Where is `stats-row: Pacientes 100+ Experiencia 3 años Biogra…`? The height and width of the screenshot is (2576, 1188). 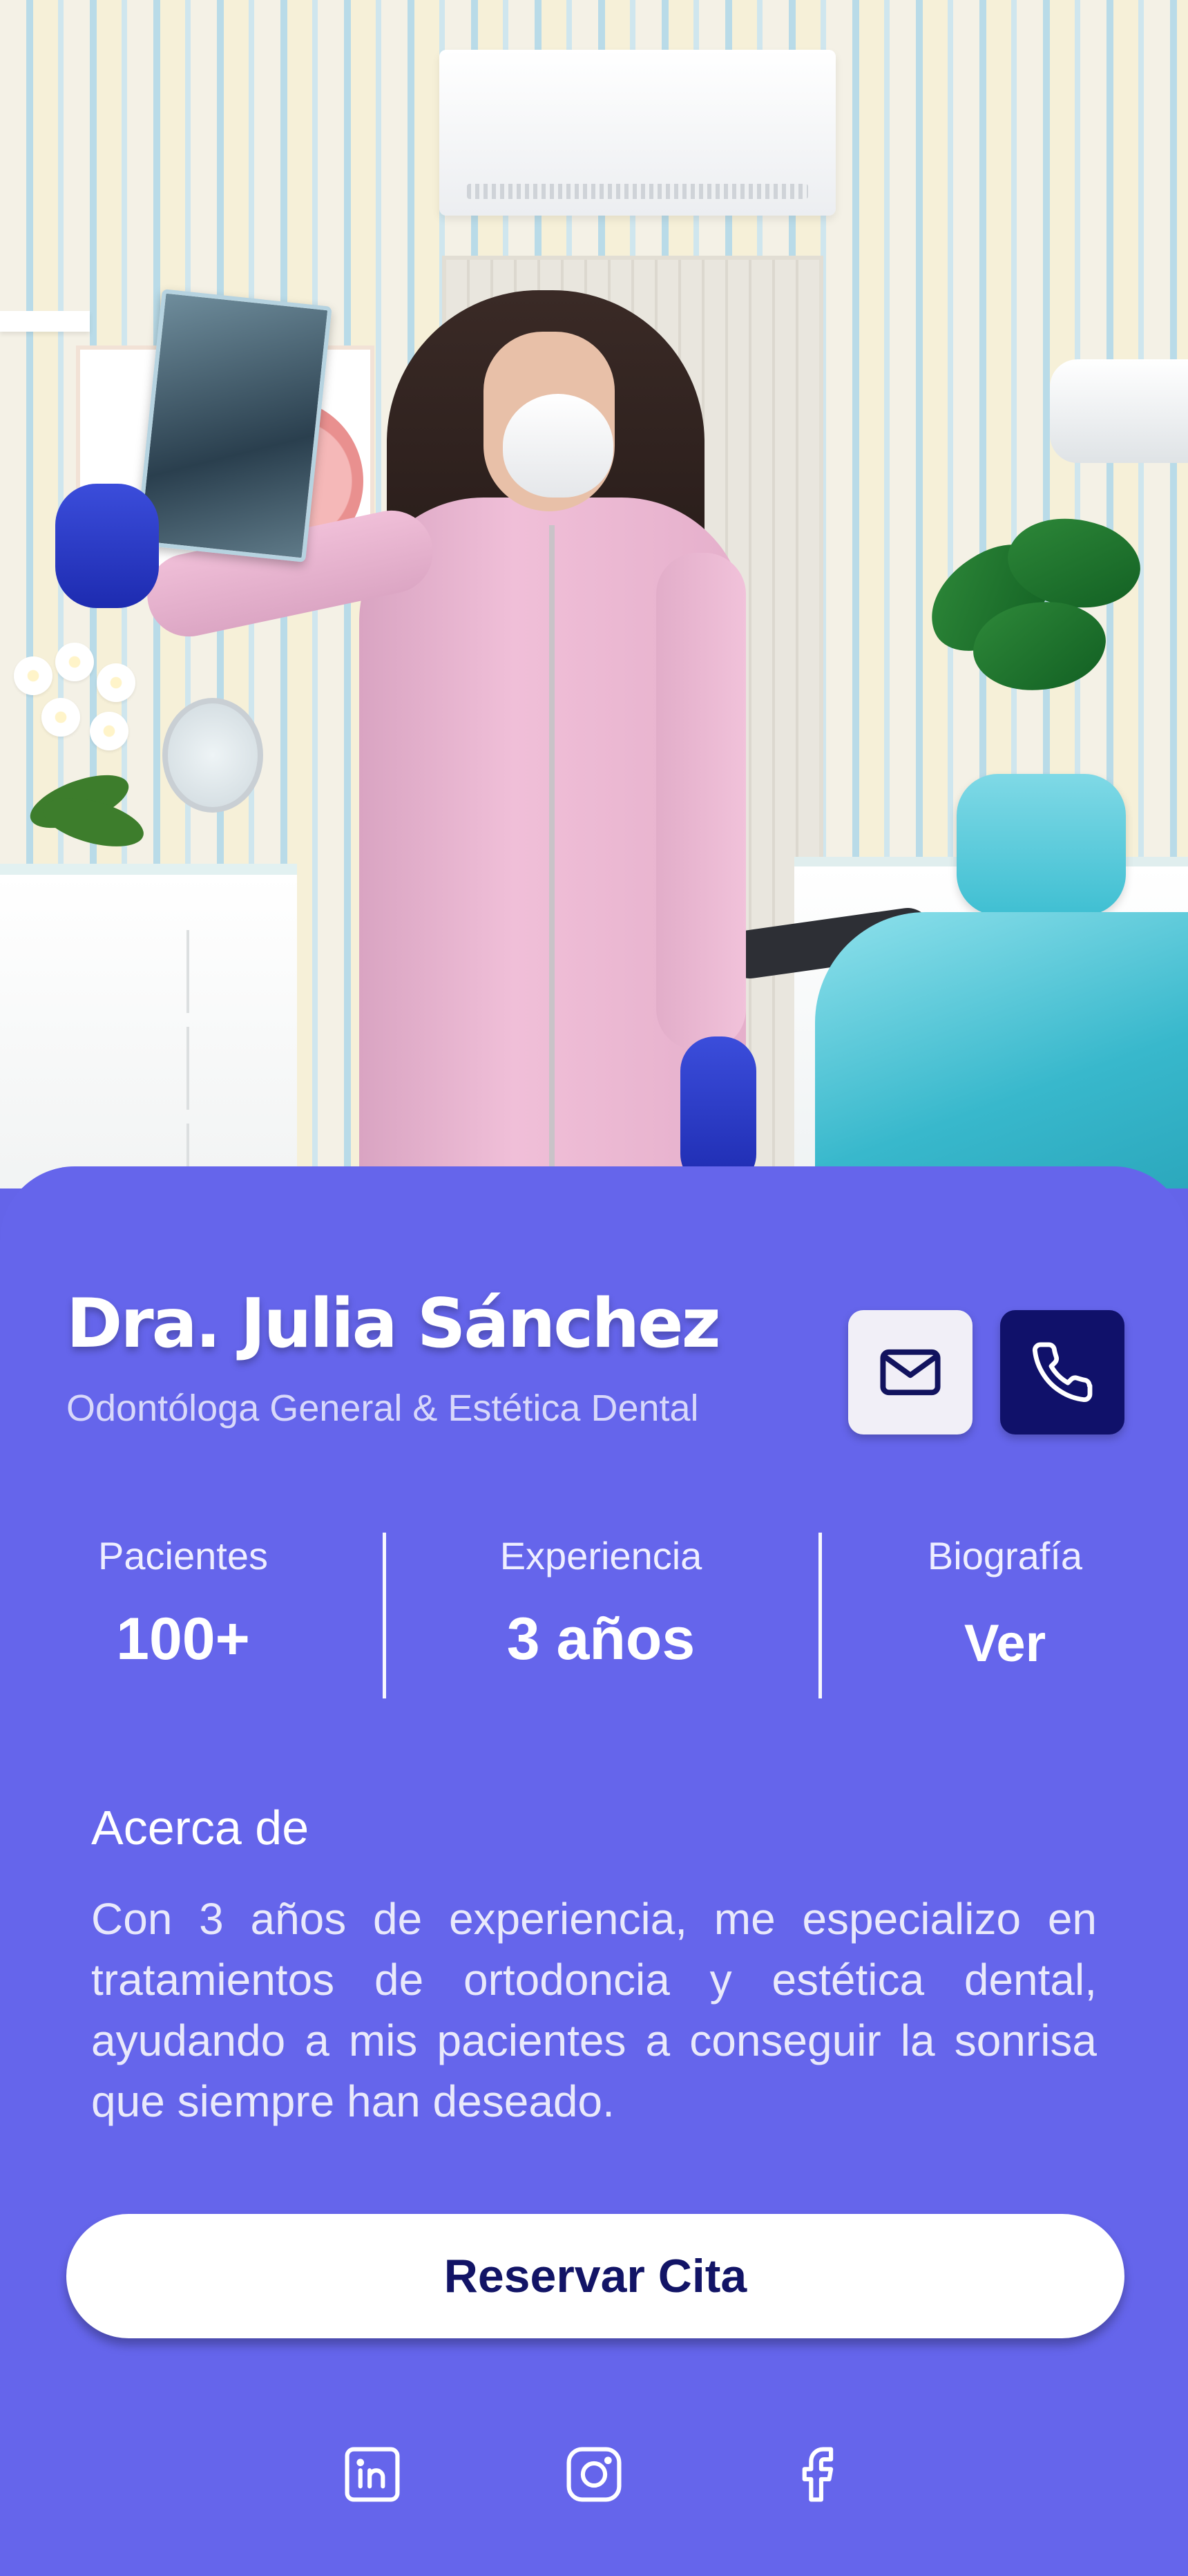
stats-row: Pacientes 100+ Experiencia 3 años Biogra… is located at coordinates (594, 1619).